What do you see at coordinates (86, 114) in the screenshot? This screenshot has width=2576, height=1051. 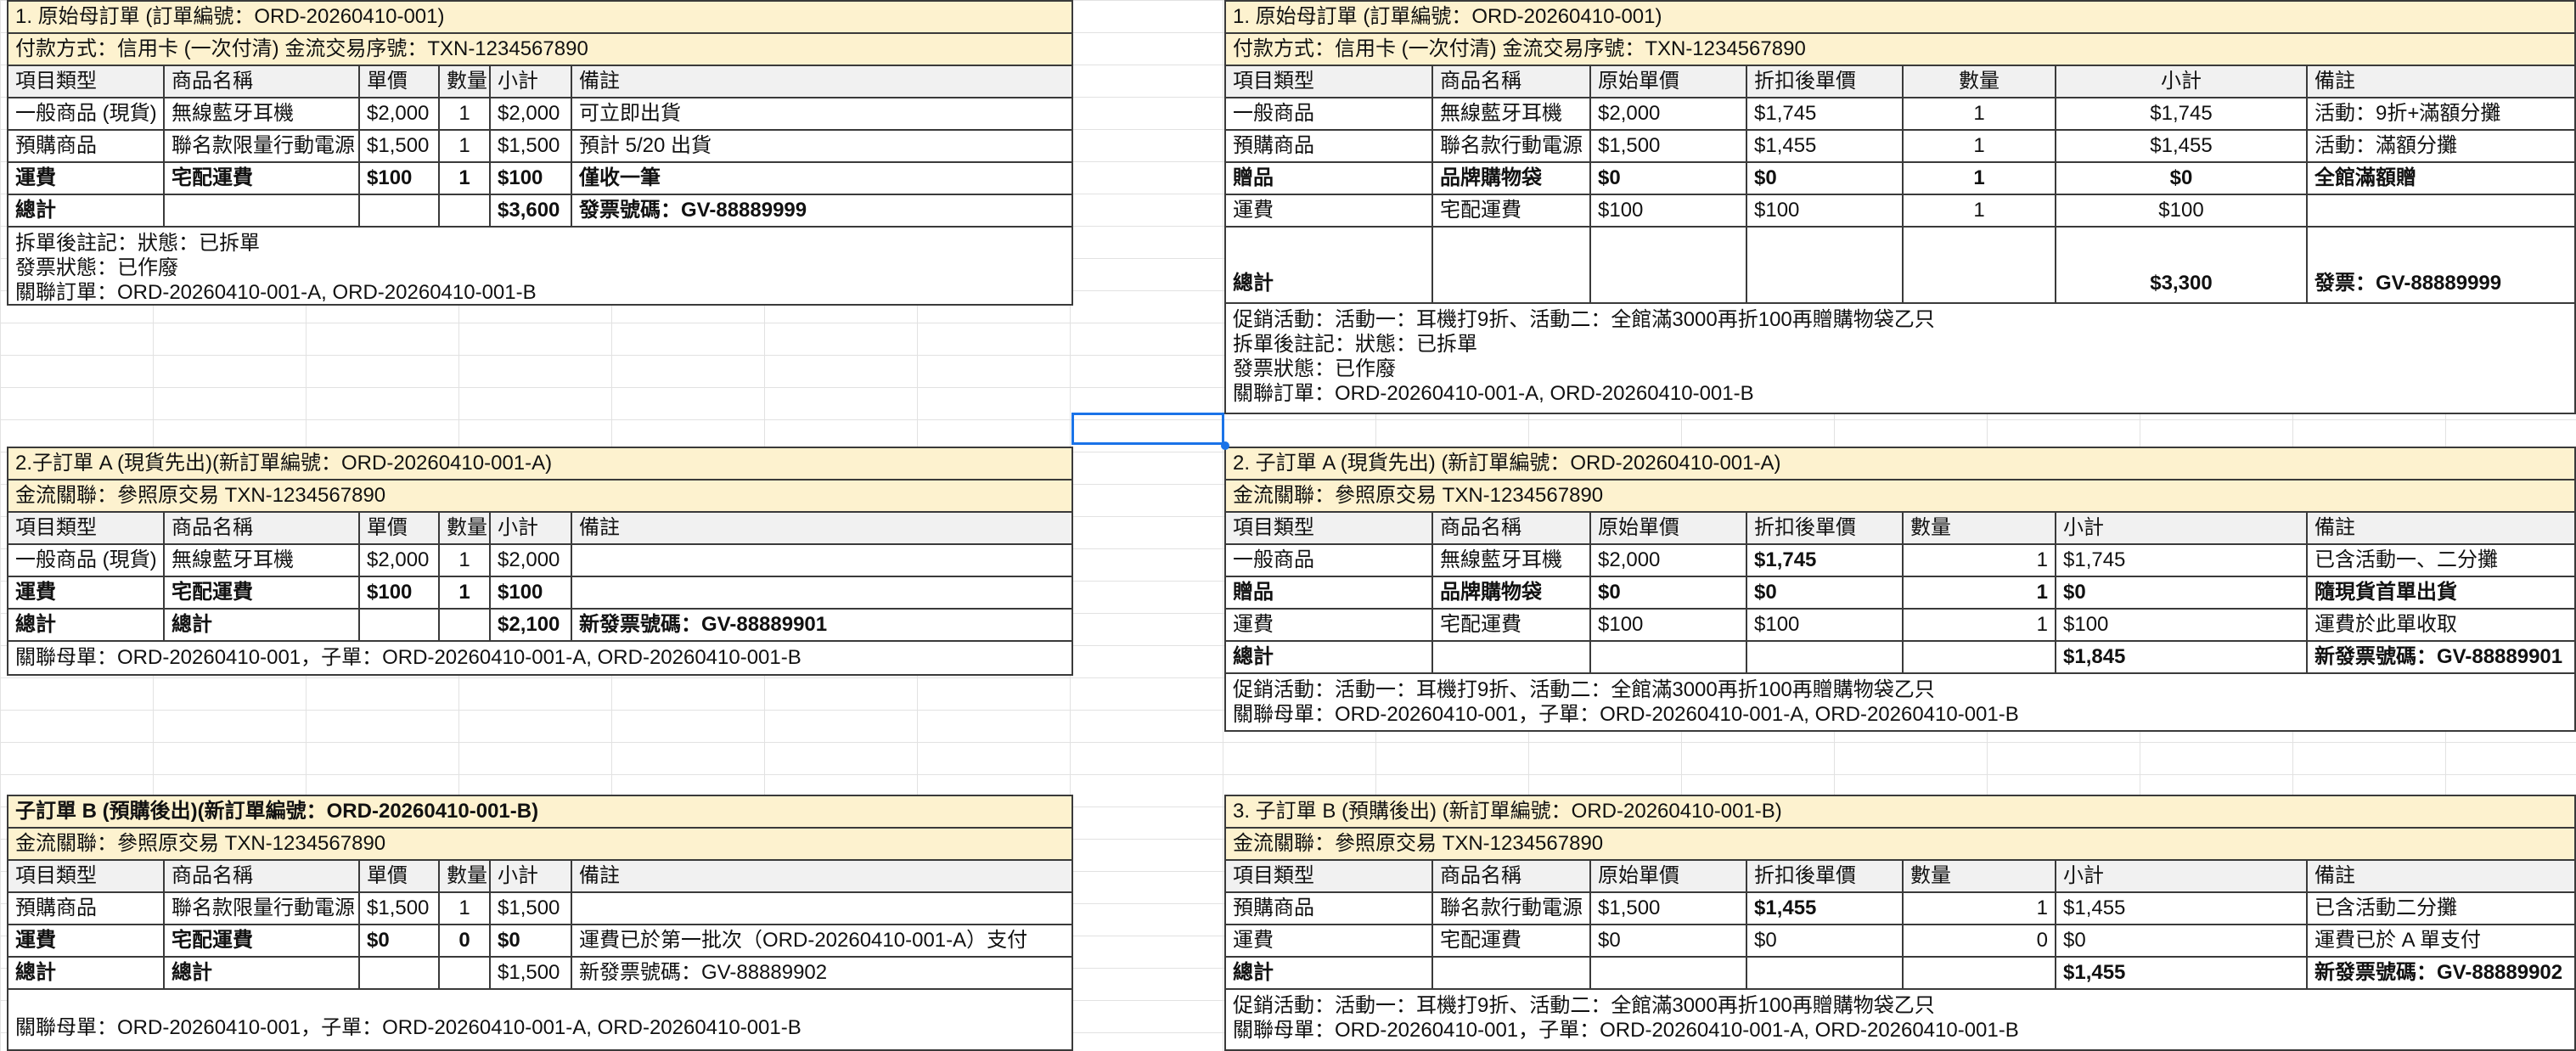 I see `table-cell: 一般商品 (現貨)` at bounding box center [86, 114].